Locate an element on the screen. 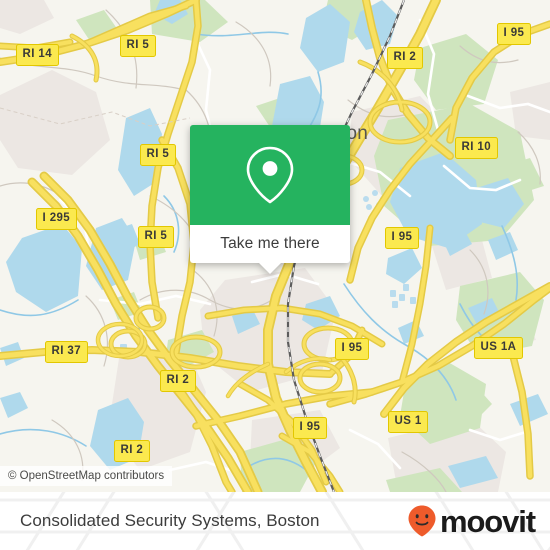 Image resolution: width=550 pixels, height=550 pixels. location-pin-icon is located at coordinates (270, 175).